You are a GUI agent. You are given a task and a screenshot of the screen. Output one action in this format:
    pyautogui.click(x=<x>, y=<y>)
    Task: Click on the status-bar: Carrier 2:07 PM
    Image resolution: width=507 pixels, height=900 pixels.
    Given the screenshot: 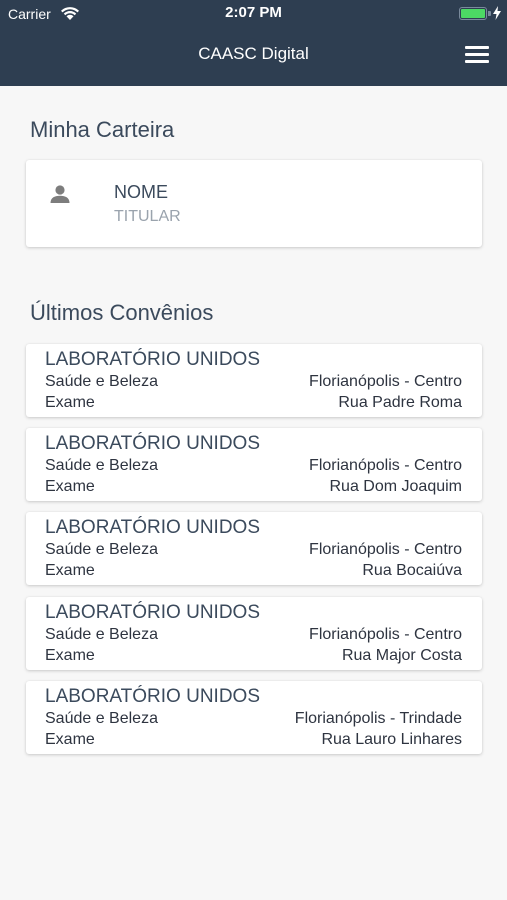 What is the action you would take?
    pyautogui.click(x=253, y=14)
    